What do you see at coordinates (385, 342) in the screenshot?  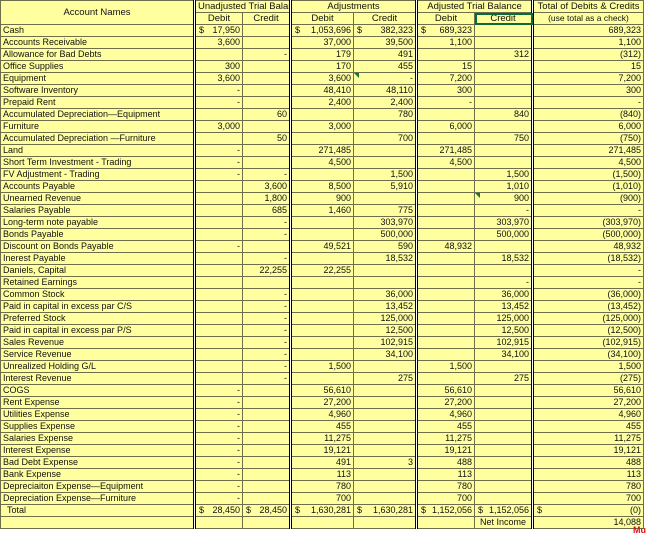 I see `row-adjustments-credit: 102,915` at bounding box center [385, 342].